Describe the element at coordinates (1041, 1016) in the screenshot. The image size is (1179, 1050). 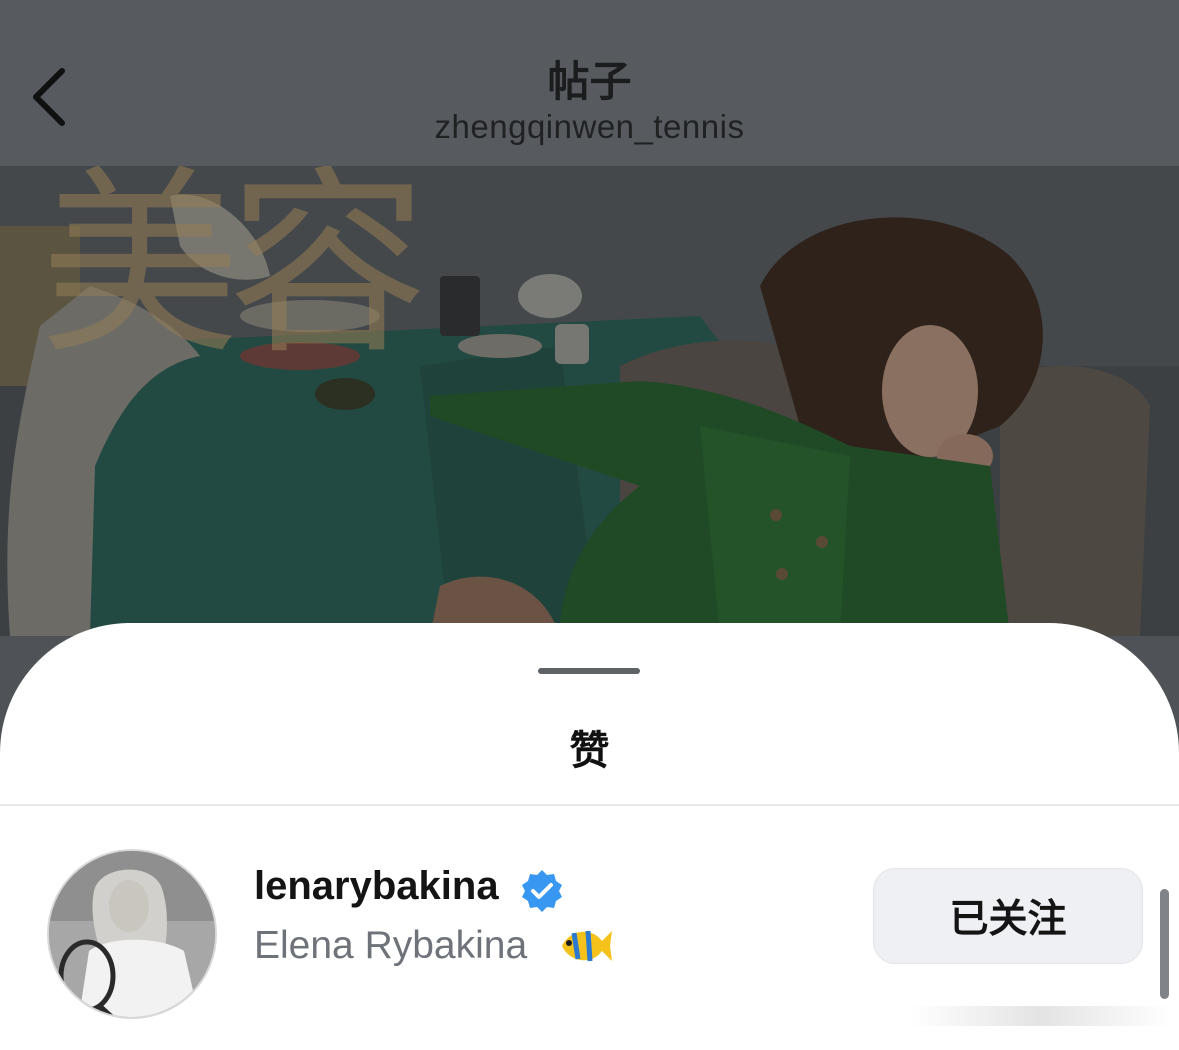
I see `scroll-fade` at that location.